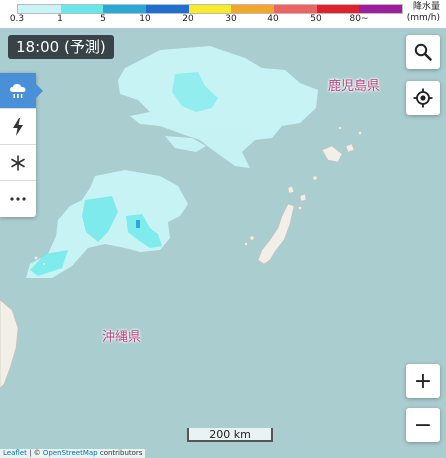 This screenshot has height=458, width=446. Describe the element at coordinates (15, 453) in the screenshot. I see `leaflet-link: Leaflet` at that location.